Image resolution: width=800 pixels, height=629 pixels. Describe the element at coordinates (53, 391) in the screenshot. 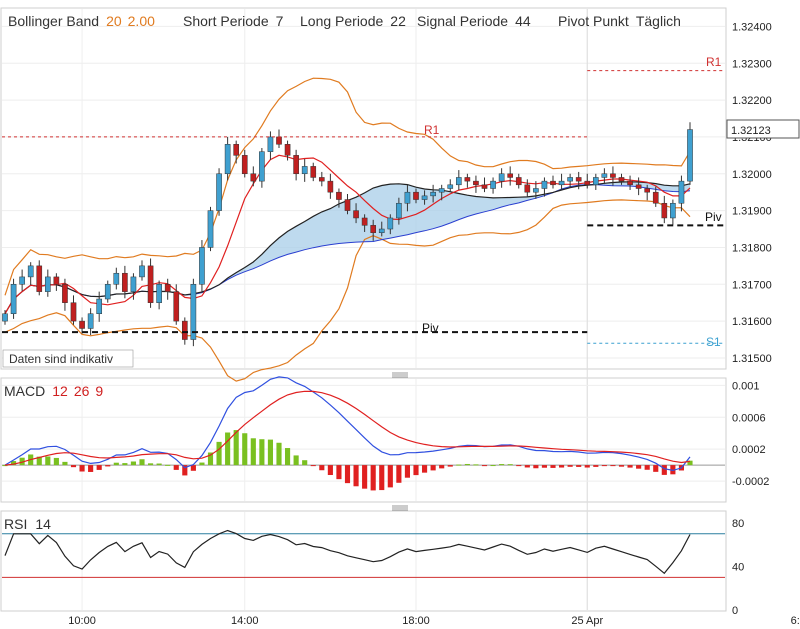

I see `legend-macd: MACD 12 26 9` at that location.